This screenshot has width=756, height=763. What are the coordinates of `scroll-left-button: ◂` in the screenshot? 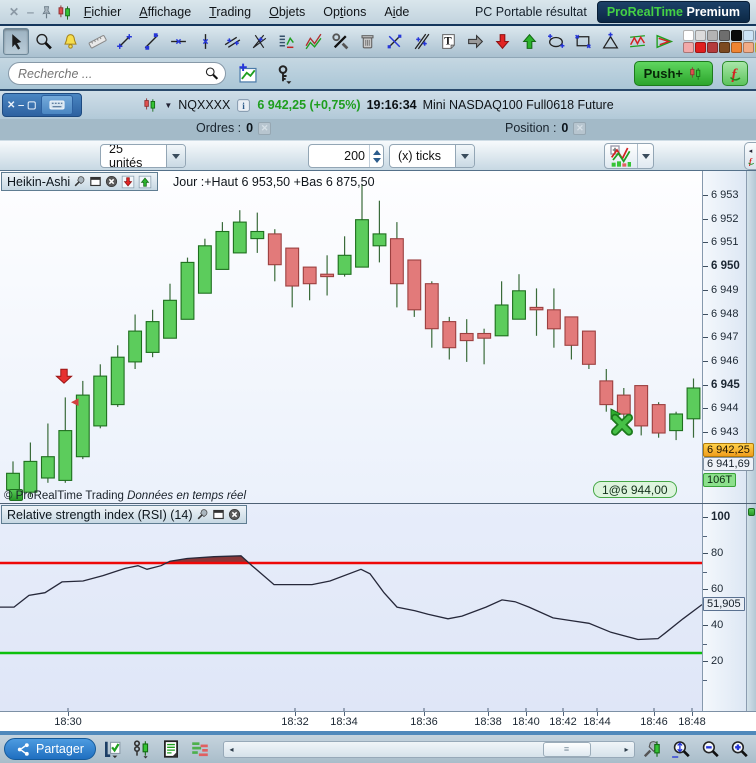 It's located at (231, 749).